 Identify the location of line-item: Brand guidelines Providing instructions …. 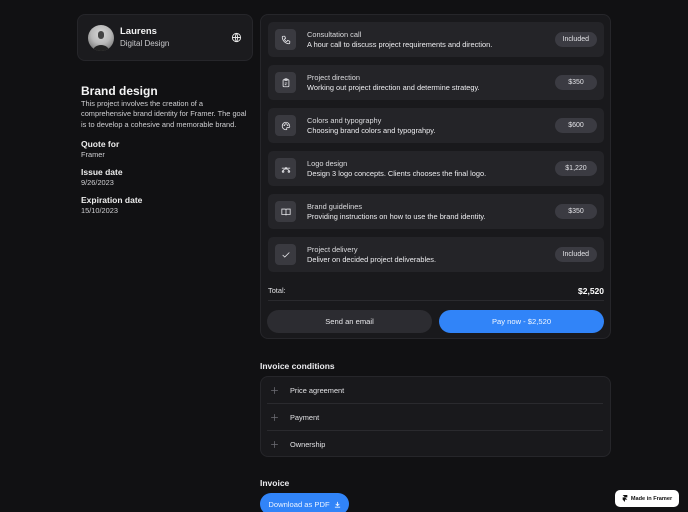
(436, 211).